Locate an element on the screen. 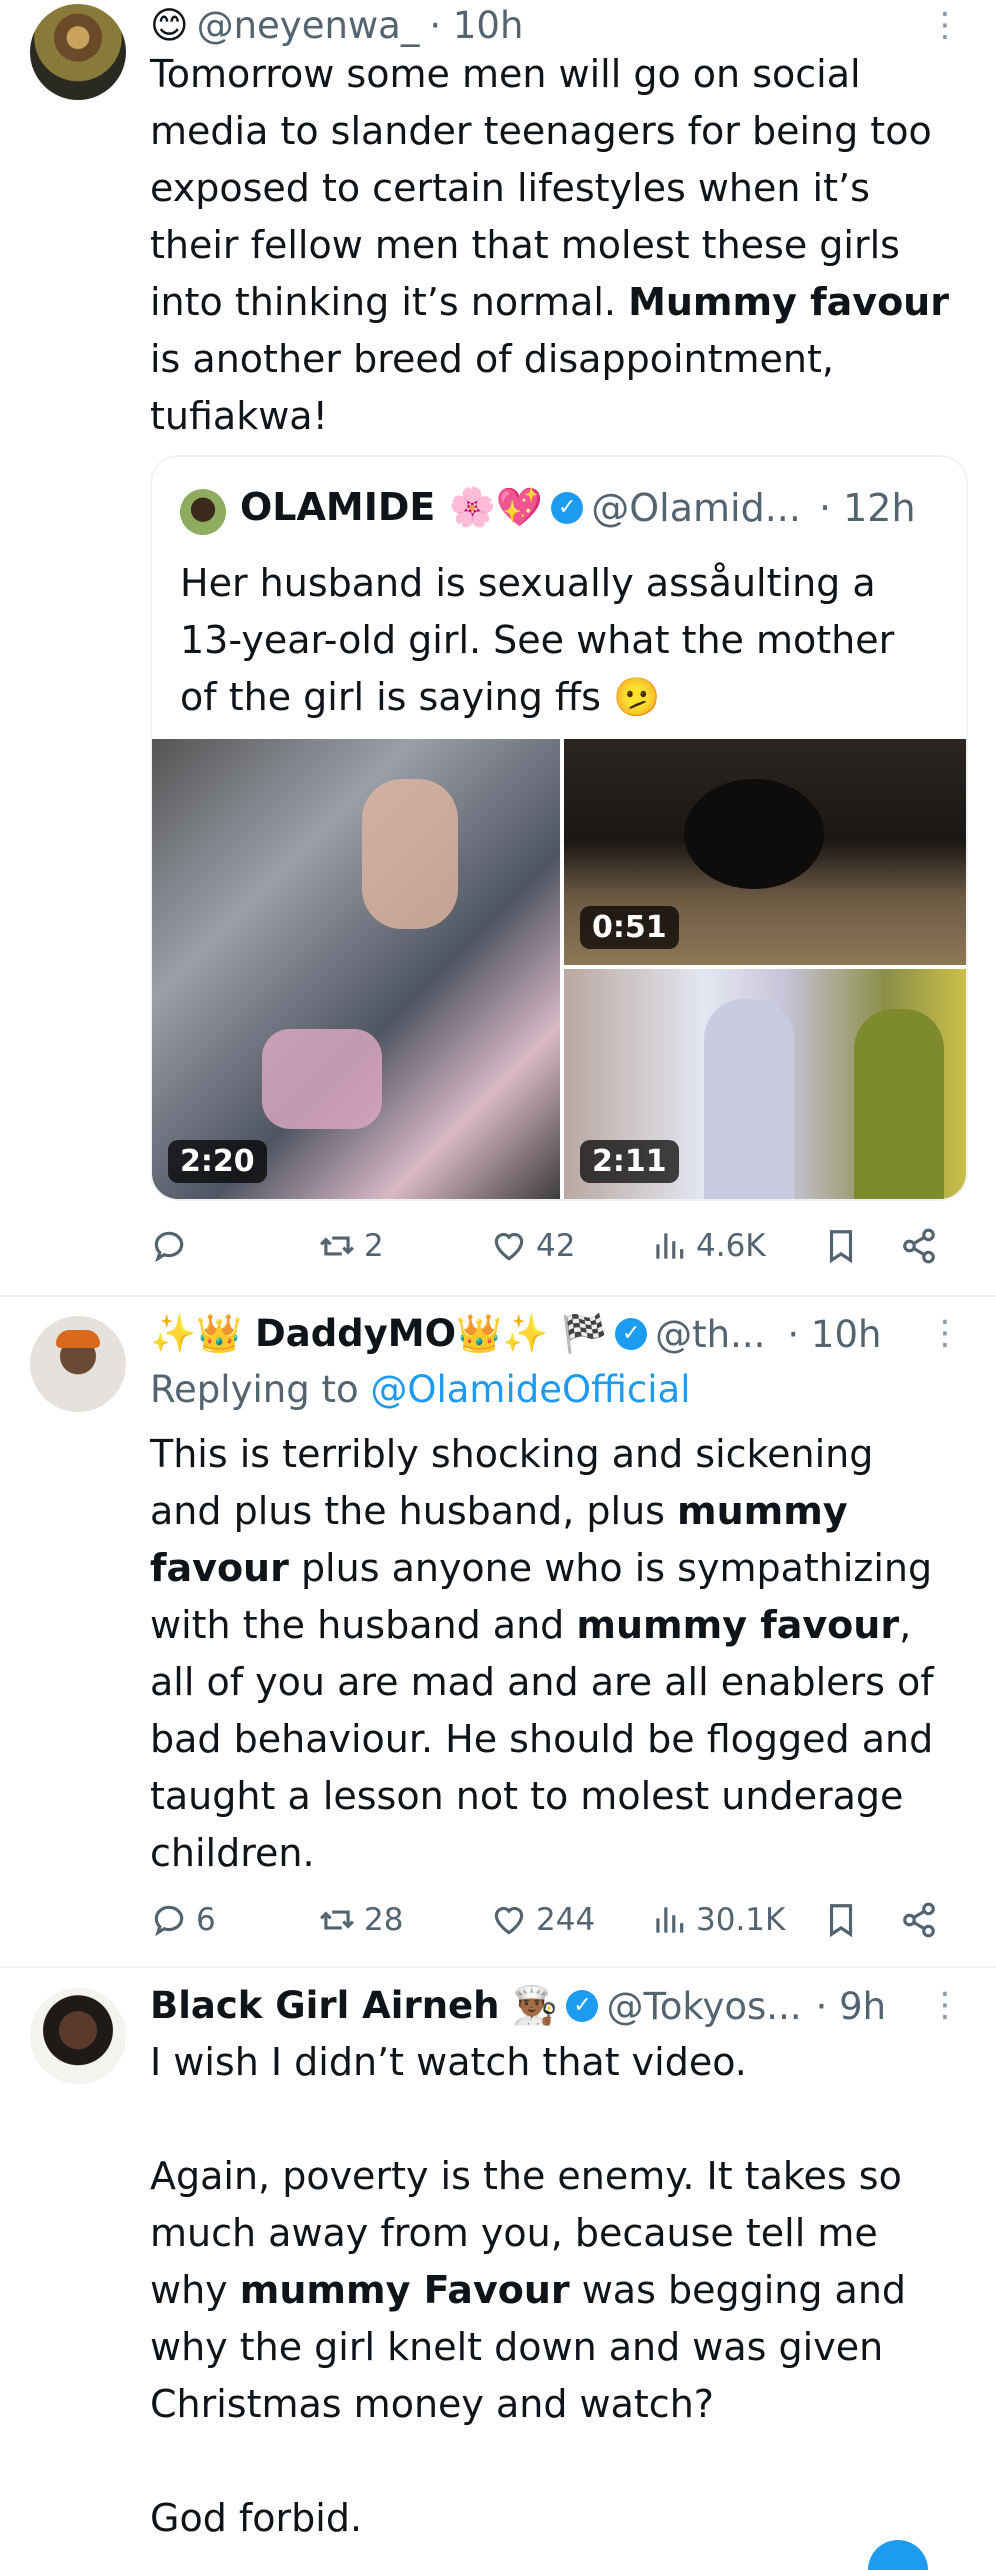  video-duration: 2:20 is located at coordinates (217, 1161).